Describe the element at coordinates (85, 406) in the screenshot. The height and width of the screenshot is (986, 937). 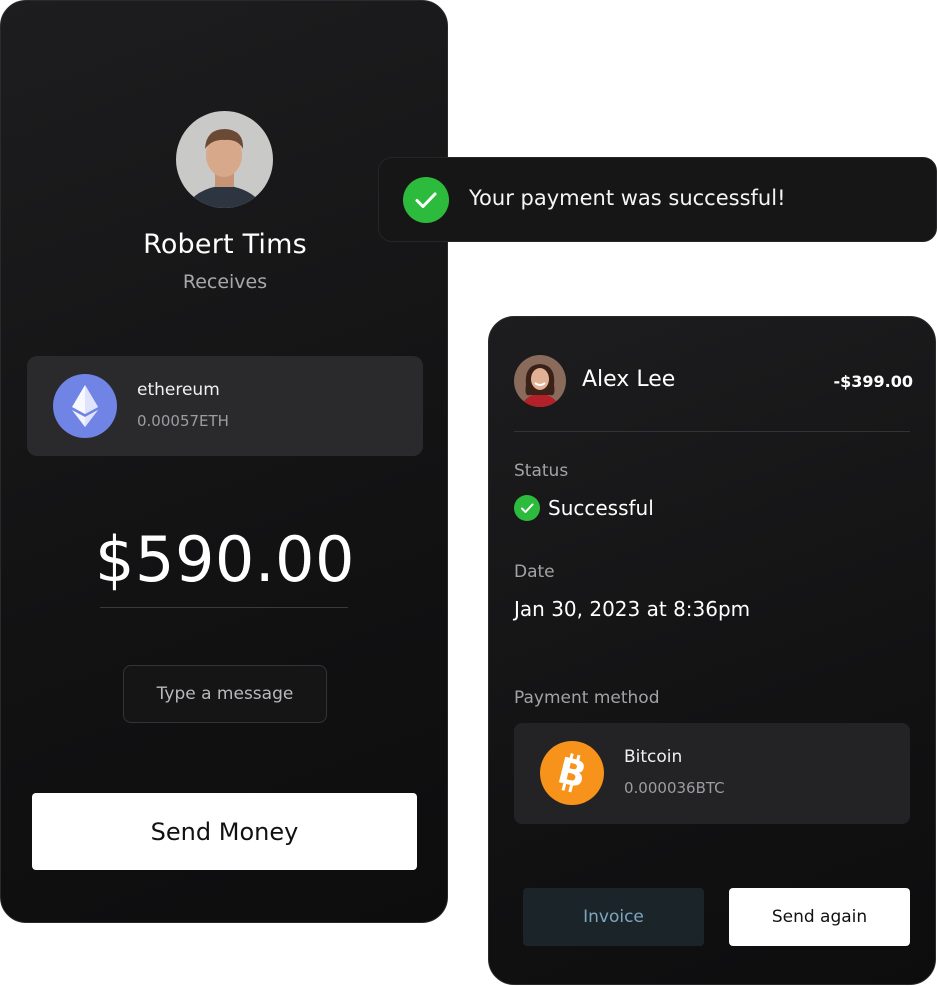
I see `ethereum-icon` at that location.